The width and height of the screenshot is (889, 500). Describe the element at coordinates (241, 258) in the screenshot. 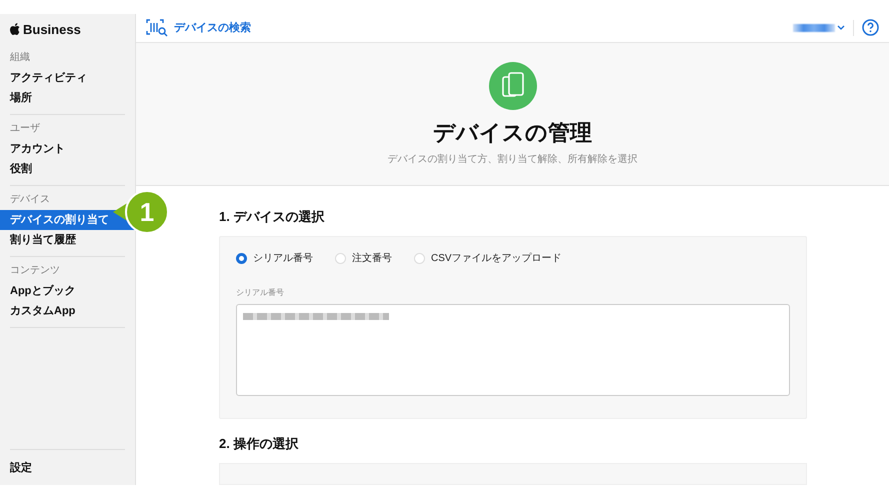

I see `radio-icon` at that location.